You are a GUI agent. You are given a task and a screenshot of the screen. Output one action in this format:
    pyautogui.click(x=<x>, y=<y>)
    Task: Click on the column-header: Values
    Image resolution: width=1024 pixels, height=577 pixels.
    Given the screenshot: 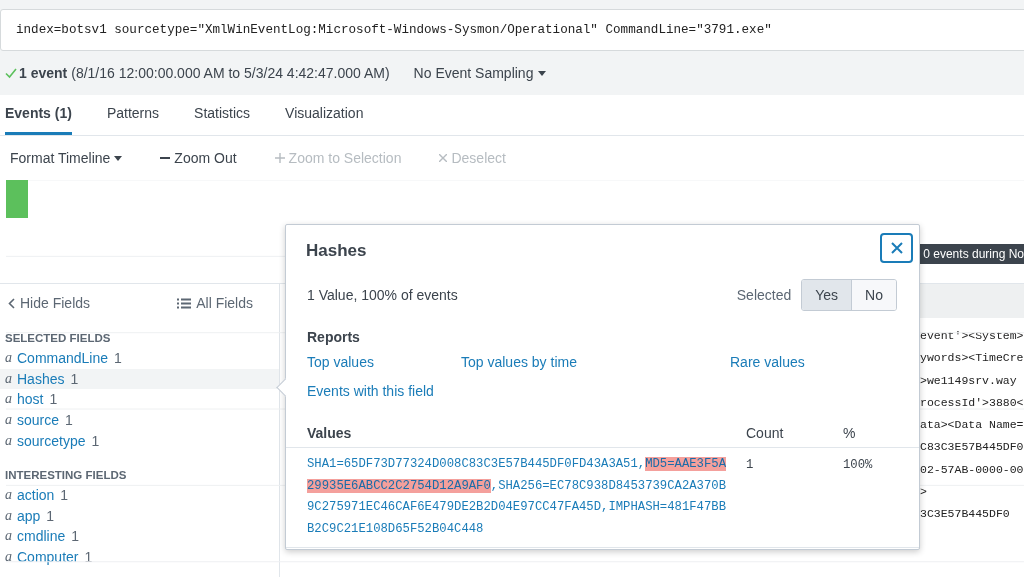 What is the action you would take?
    pyautogui.click(x=329, y=433)
    